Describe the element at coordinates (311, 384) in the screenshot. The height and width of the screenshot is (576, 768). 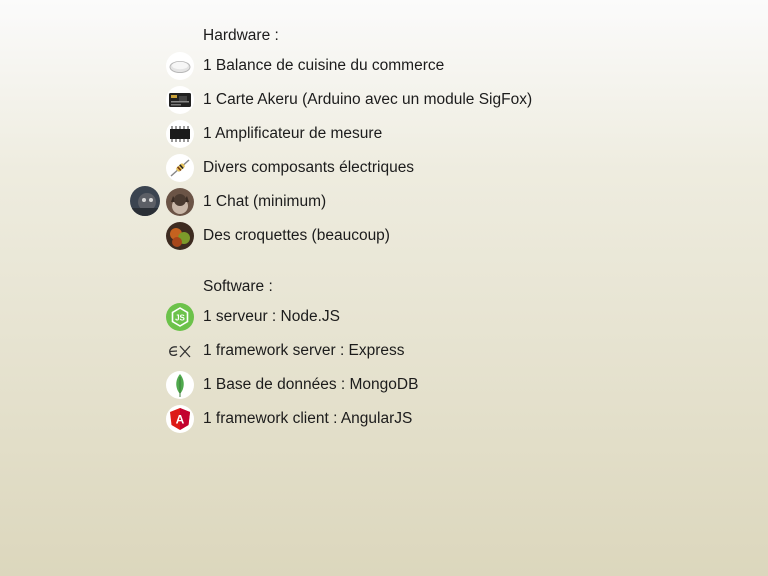
I see `list-item-label: 1 Base de données : MongoDB` at that location.